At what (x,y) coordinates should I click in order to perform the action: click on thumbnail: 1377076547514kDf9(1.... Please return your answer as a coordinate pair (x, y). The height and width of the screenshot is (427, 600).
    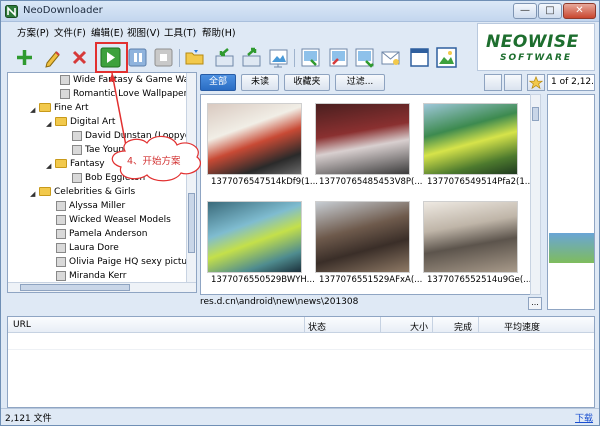
    Looking at the image, I should click on (260, 144).